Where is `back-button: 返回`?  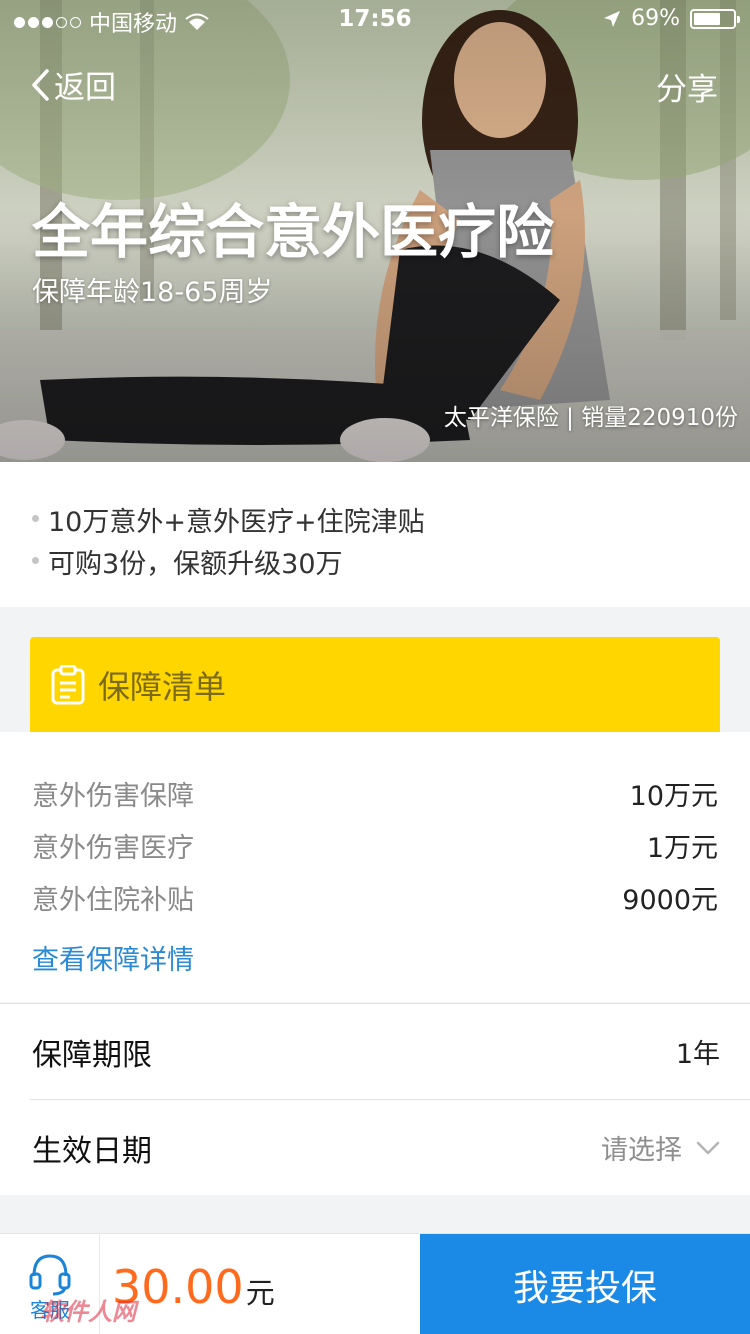
back-button: 返回 is located at coordinates (73, 84).